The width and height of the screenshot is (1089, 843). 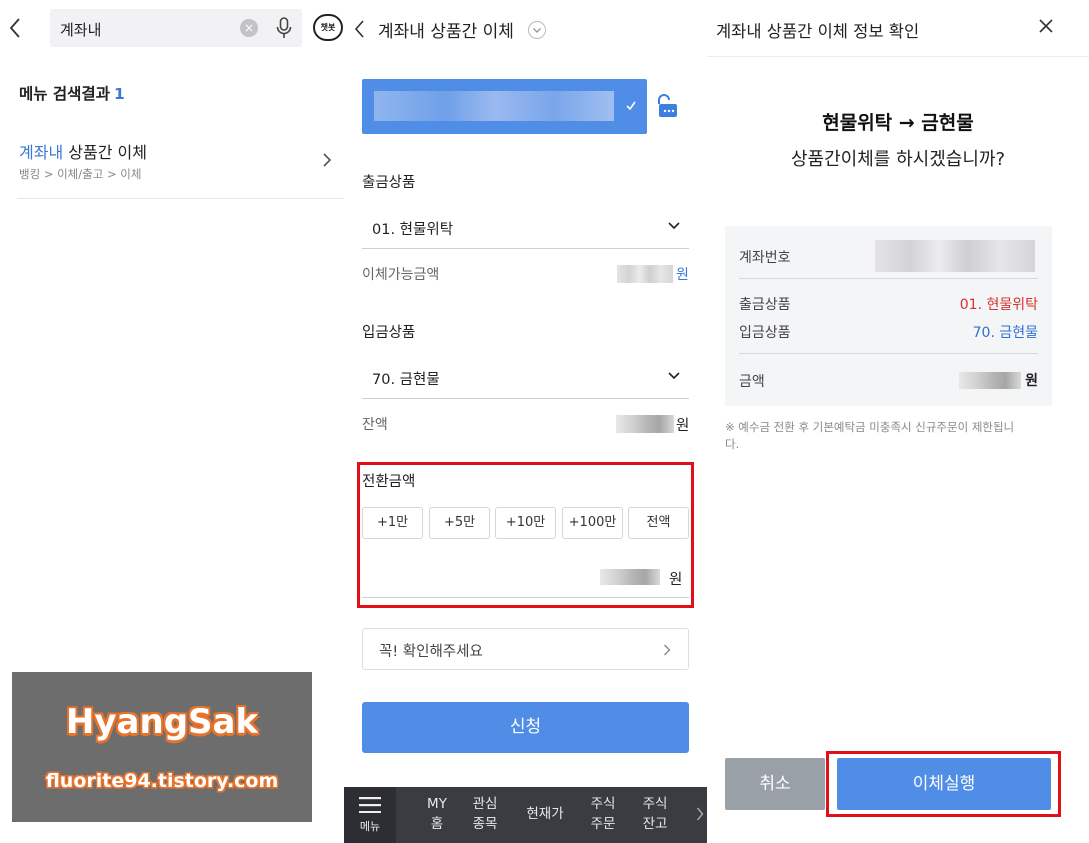 What do you see at coordinates (655, 824) in the screenshot?
I see `nav-label: 잔고` at bounding box center [655, 824].